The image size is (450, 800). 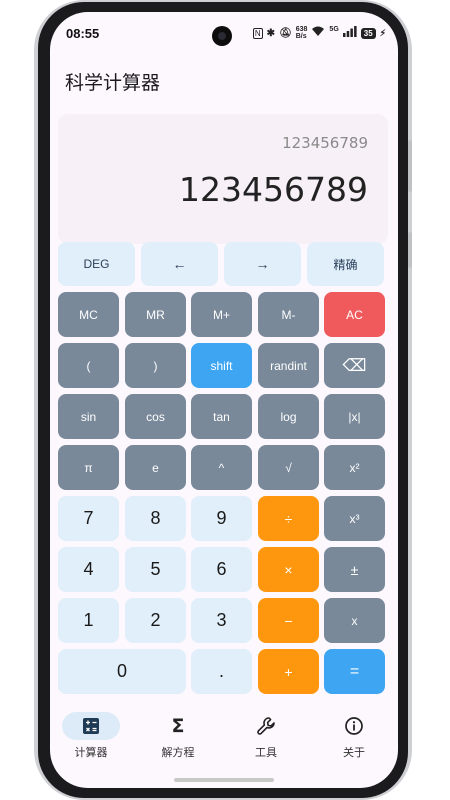 What do you see at coordinates (221, 671) in the screenshot?
I see `decimal-point-button: .` at bounding box center [221, 671].